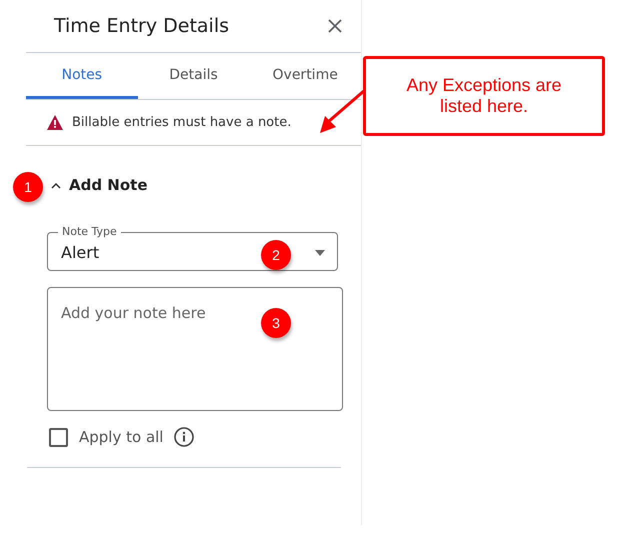 Image resolution: width=618 pixels, height=538 pixels. Describe the element at coordinates (194, 76) in the screenshot. I see `tab: Details` at that location.